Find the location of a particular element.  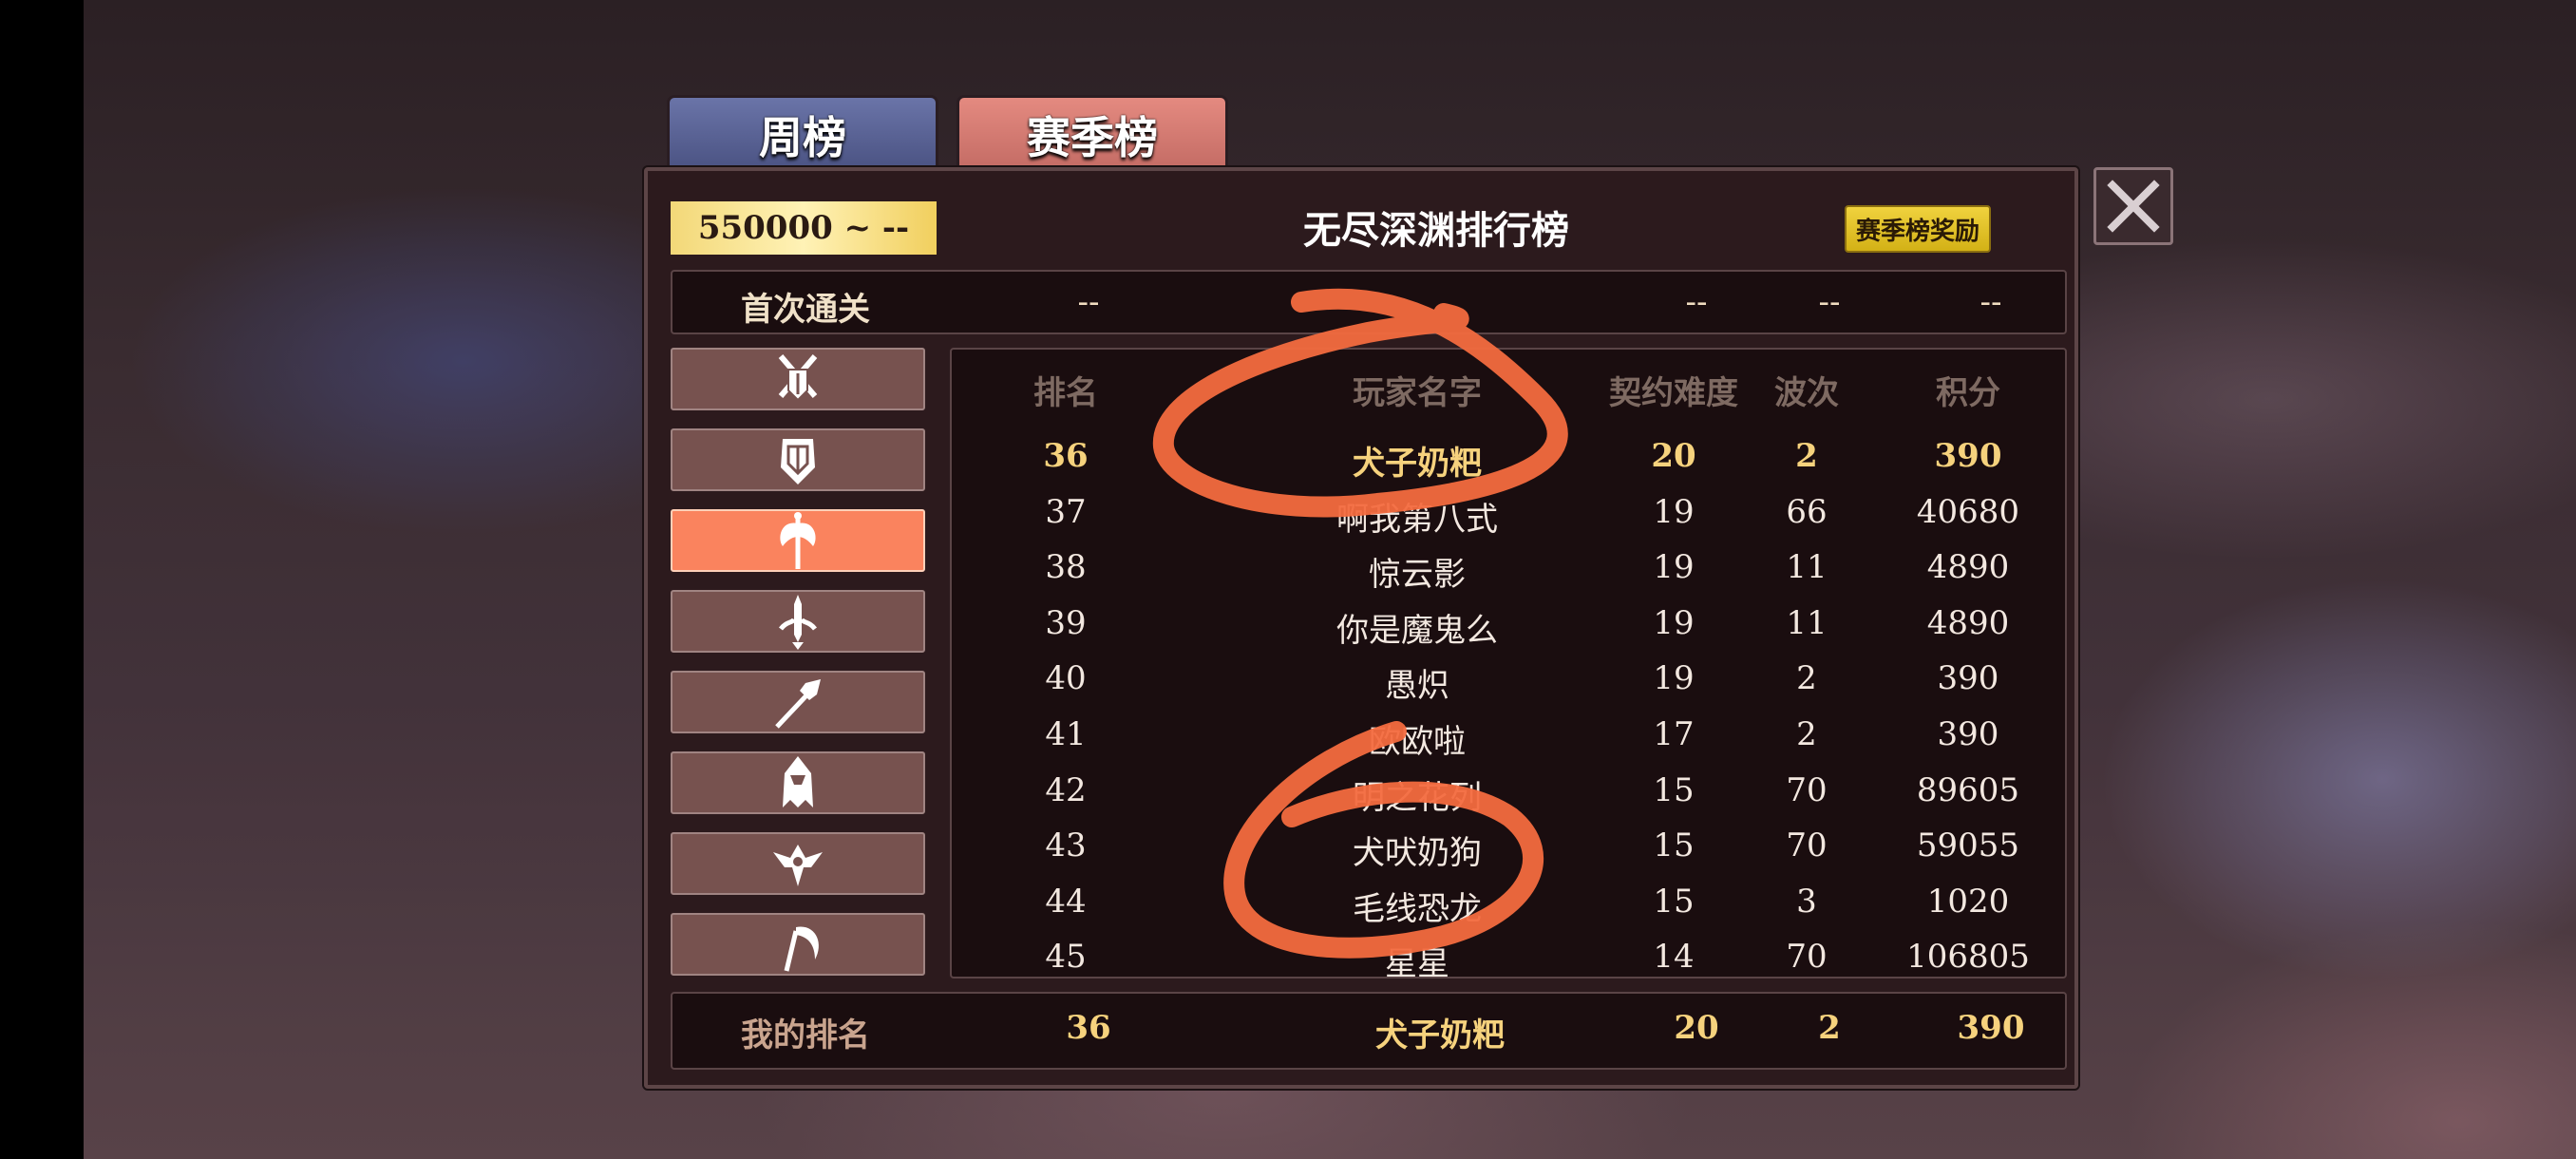

table-row: 41 欧欧啦 17 2 390 is located at coordinates (1508, 739).